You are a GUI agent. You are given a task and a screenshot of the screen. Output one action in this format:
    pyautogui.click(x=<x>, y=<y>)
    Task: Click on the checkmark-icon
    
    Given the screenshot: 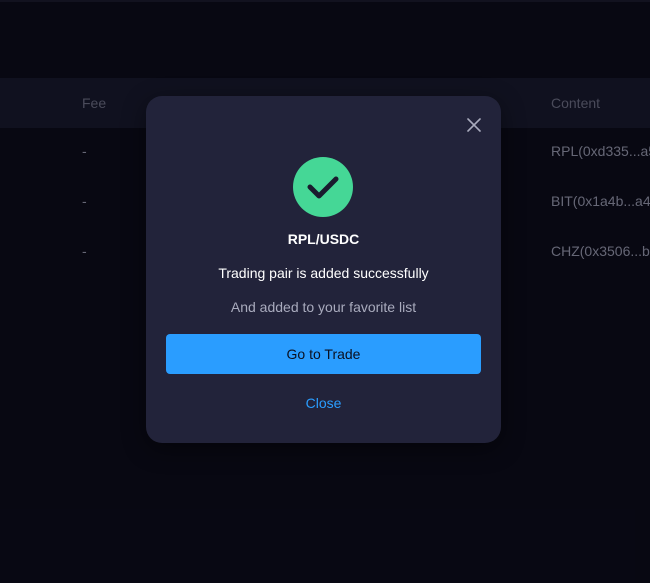 What is the action you would take?
    pyautogui.click(x=323, y=187)
    